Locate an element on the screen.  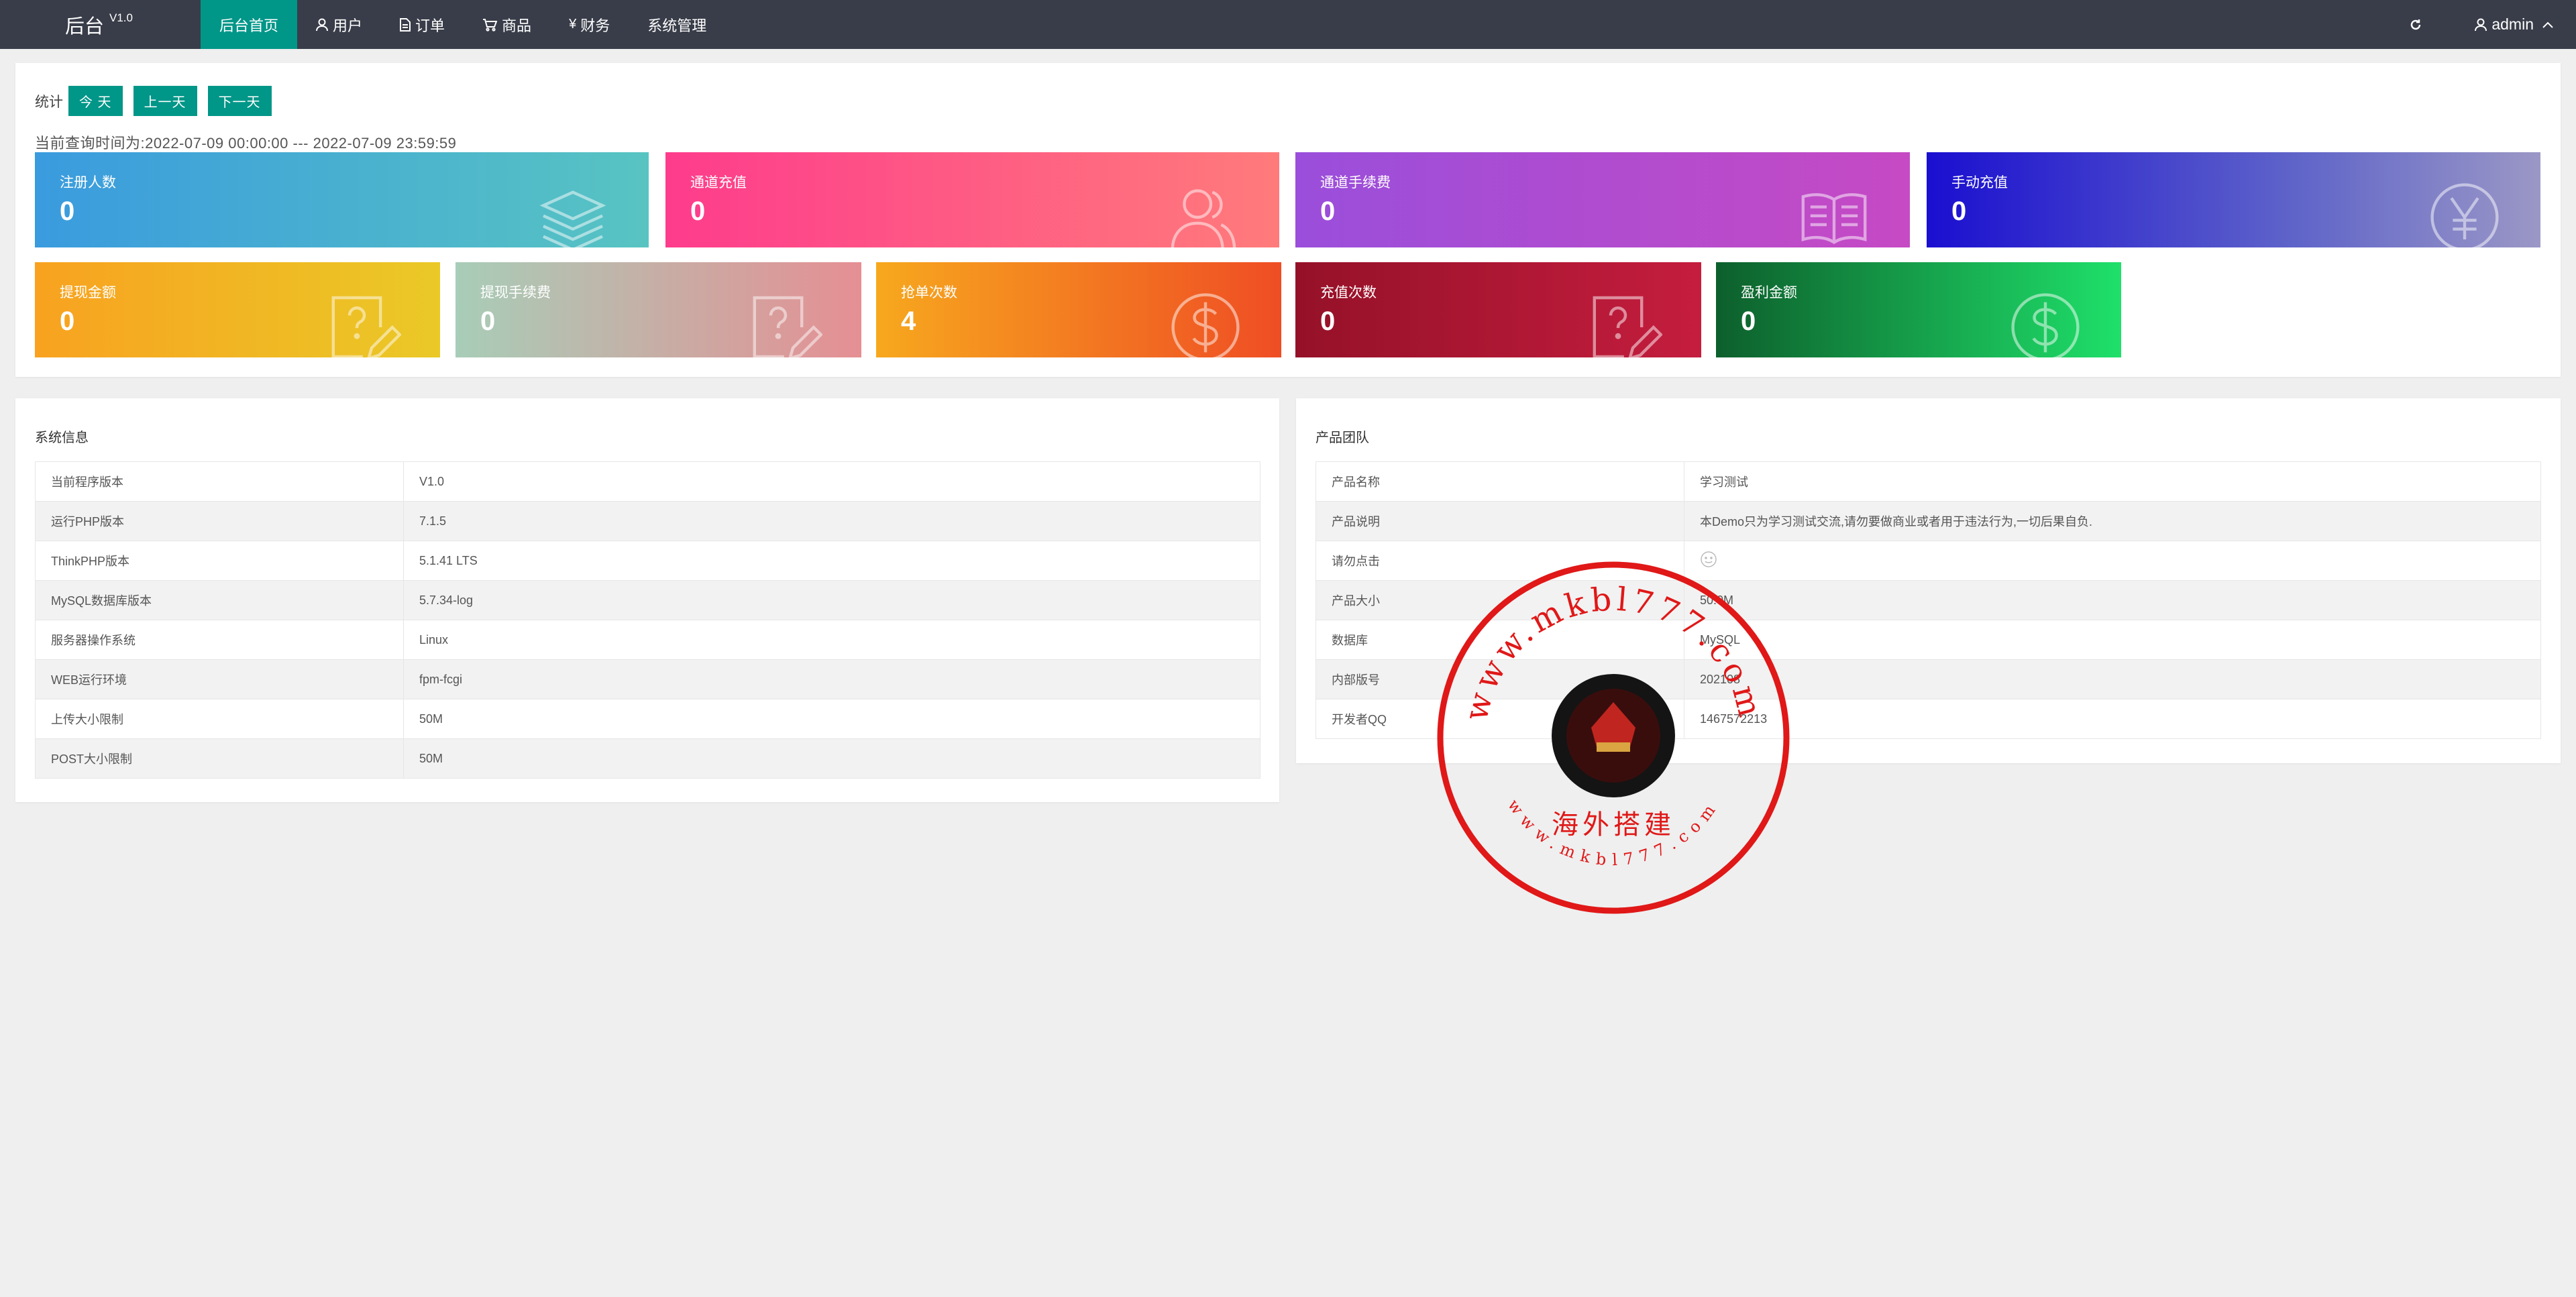
refresh-button is located at coordinates (2416, 24).